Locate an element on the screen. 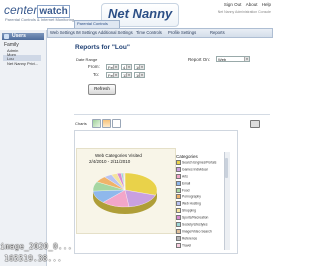 This screenshot has height=266, width=320. refresh-button: Refresh is located at coordinates (102, 89).